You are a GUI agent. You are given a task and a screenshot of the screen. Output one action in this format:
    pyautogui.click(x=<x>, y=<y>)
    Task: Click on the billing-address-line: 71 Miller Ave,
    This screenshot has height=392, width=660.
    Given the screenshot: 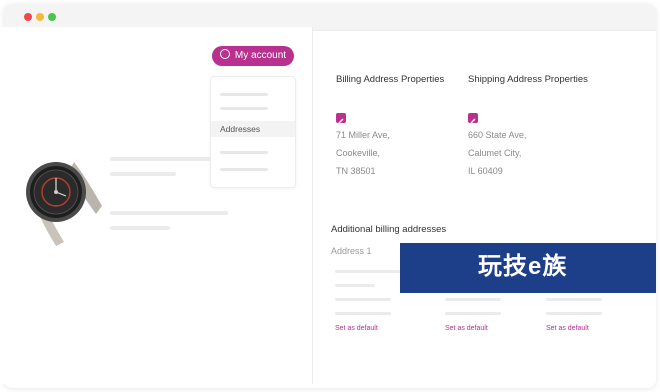 What is the action you would take?
    pyautogui.click(x=363, y=135)
    